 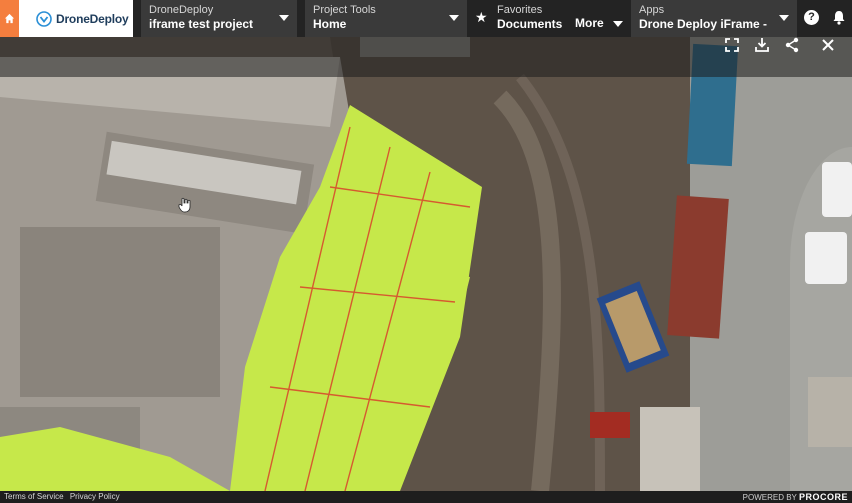 I want to click on brand-logo: DroneDeploy, so click(x=76, y=18).